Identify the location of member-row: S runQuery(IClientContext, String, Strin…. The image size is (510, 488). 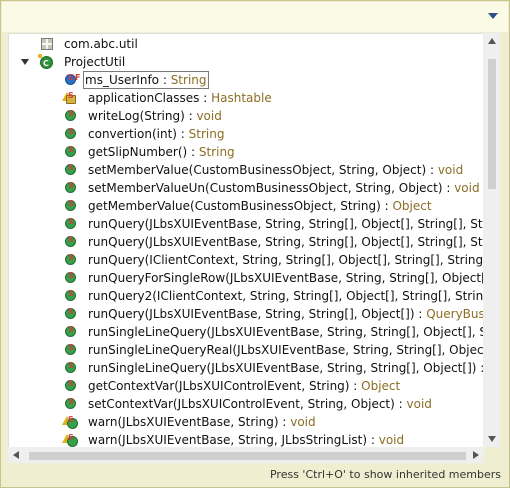
(272, 260).